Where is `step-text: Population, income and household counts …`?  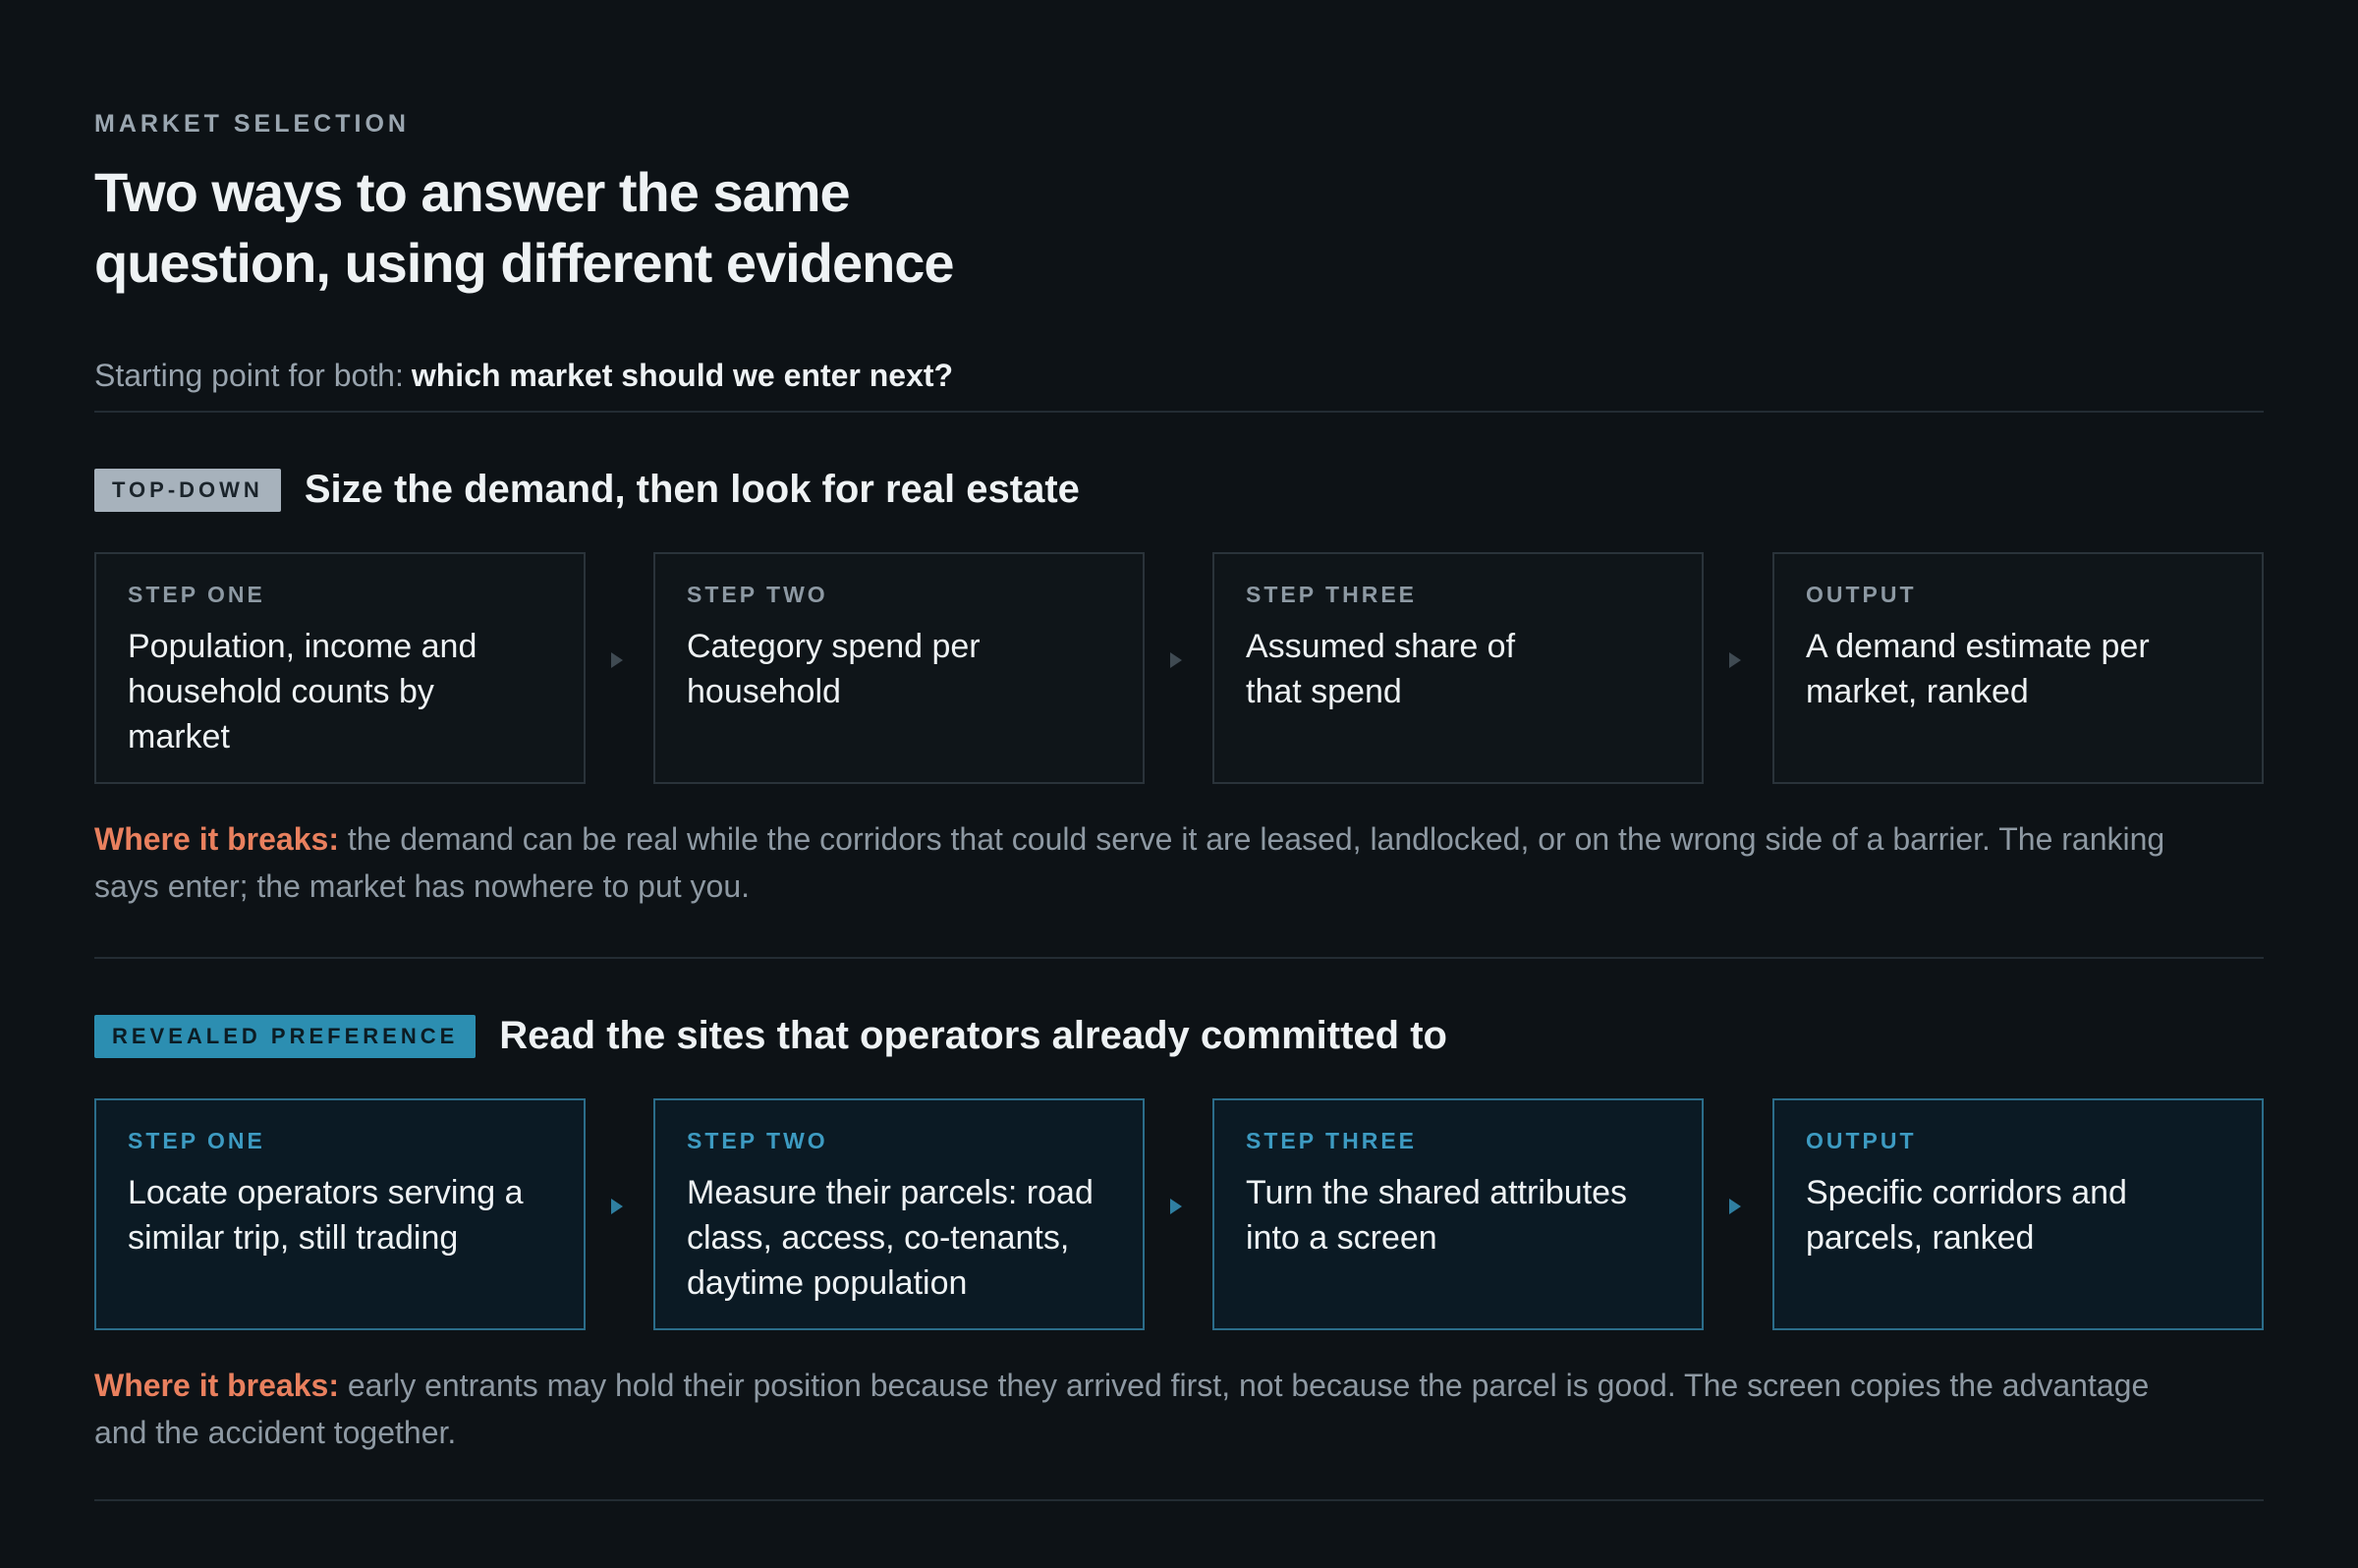
step-text: Population, income and household counts … is located at coordinates (302, 692).